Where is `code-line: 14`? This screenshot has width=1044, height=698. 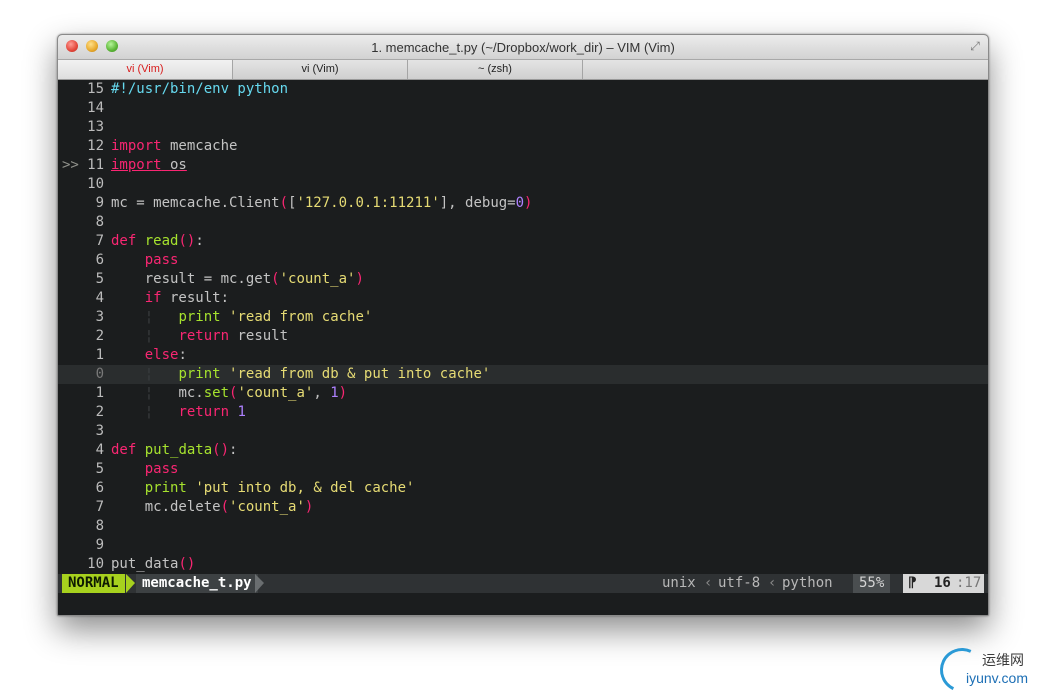 code-line: 14 is located at coordinates (523, 108).